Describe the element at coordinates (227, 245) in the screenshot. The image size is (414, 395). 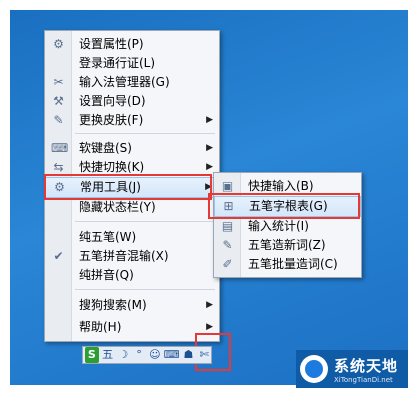
I see `new-word-icon: ✎` at that location.